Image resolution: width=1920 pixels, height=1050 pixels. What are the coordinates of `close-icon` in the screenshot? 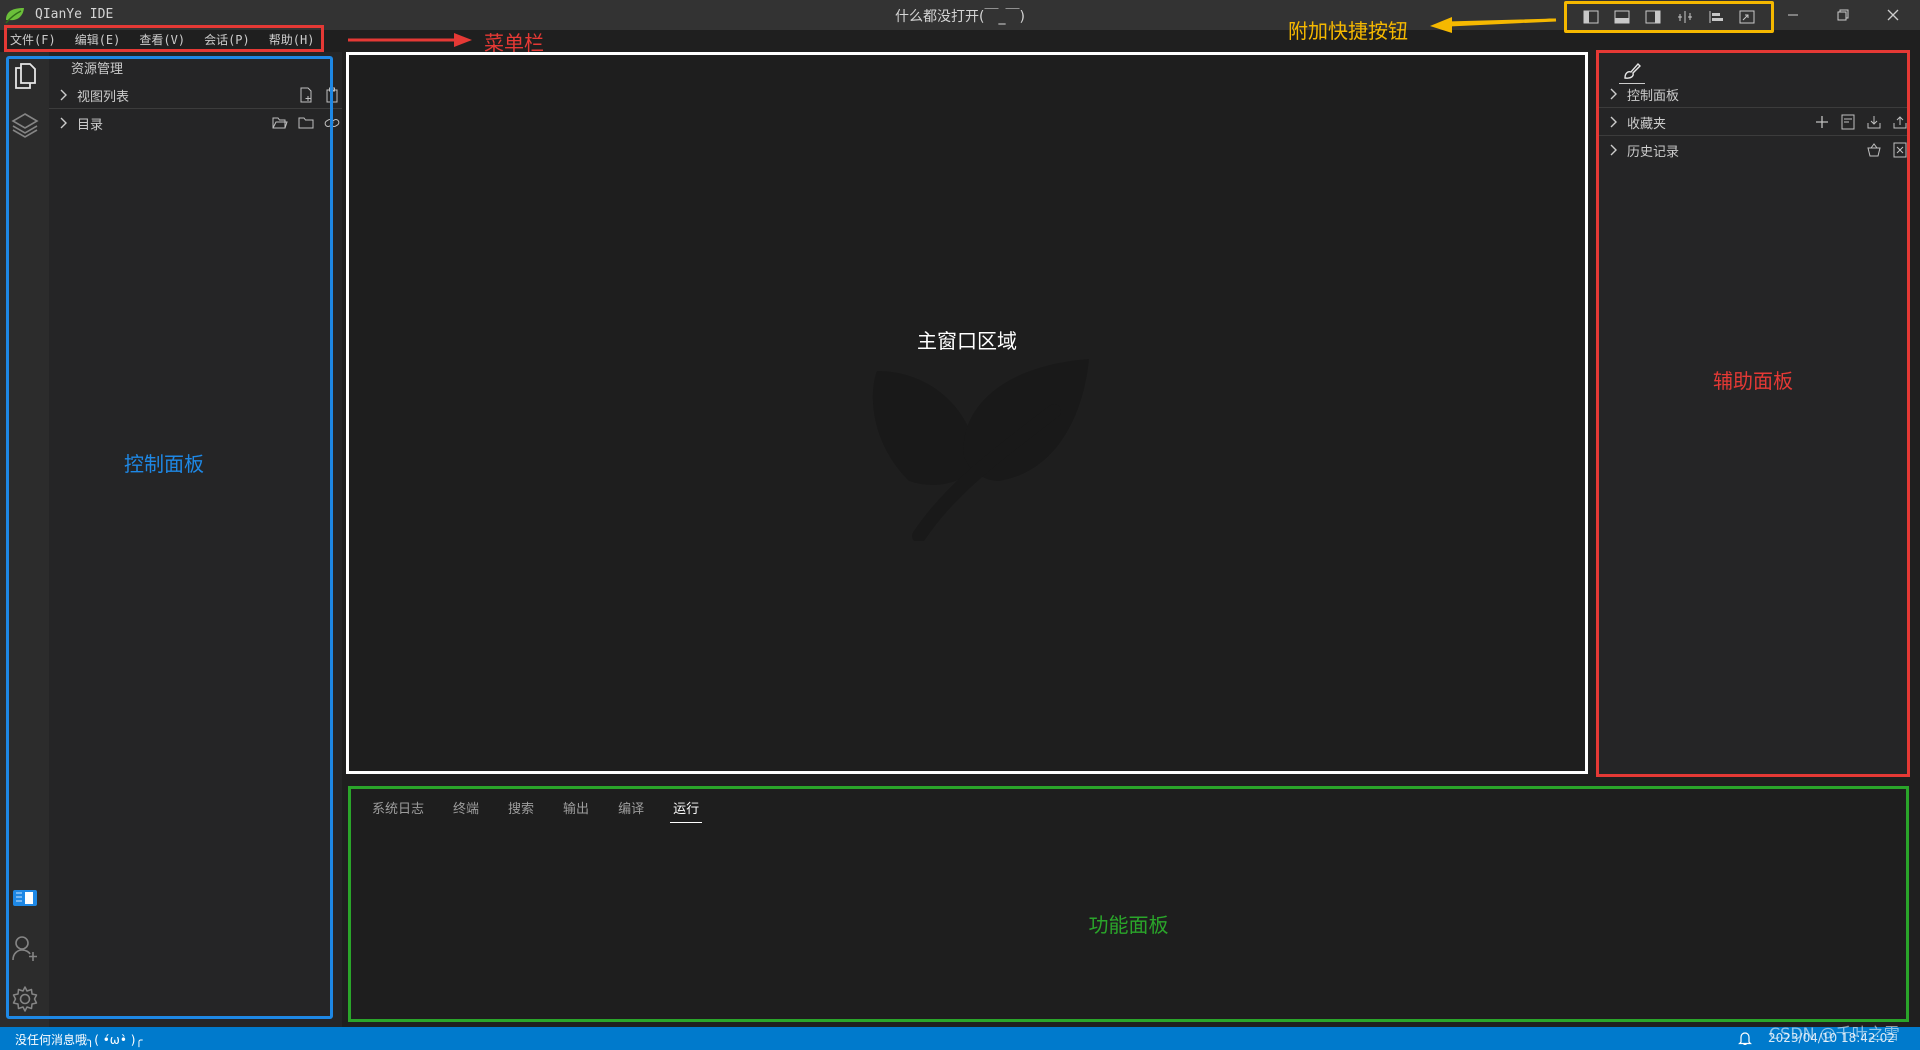 It's located at (1893, 15).